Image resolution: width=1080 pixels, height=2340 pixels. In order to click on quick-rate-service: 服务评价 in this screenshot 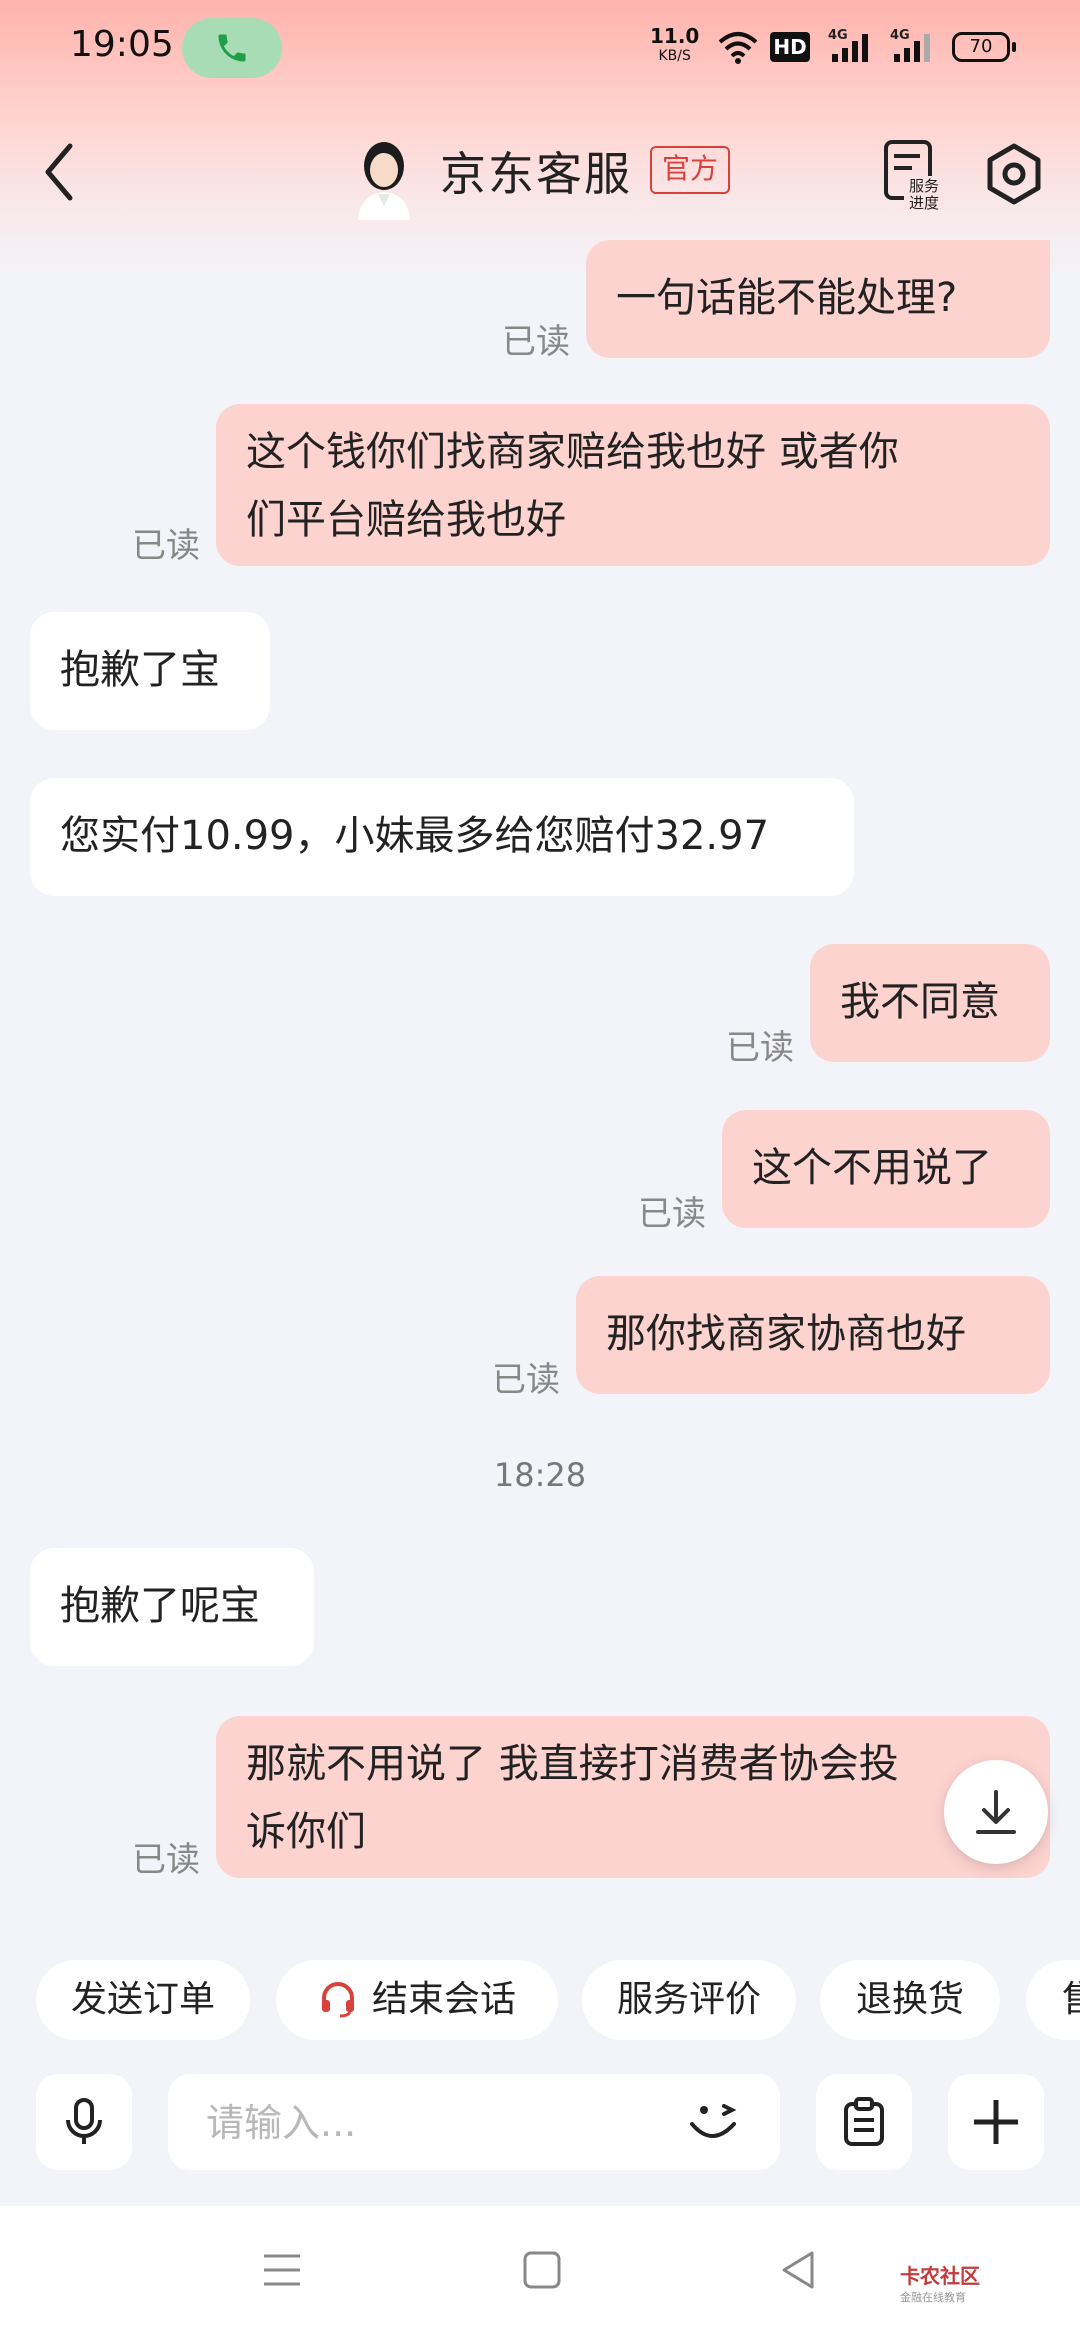, I will do `click(689, 2000)`.